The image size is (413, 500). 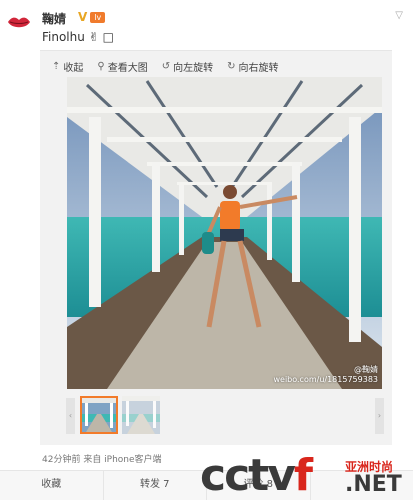 I want to click on post-text: Finolhu ✌ □, so click(x=78, y=37).